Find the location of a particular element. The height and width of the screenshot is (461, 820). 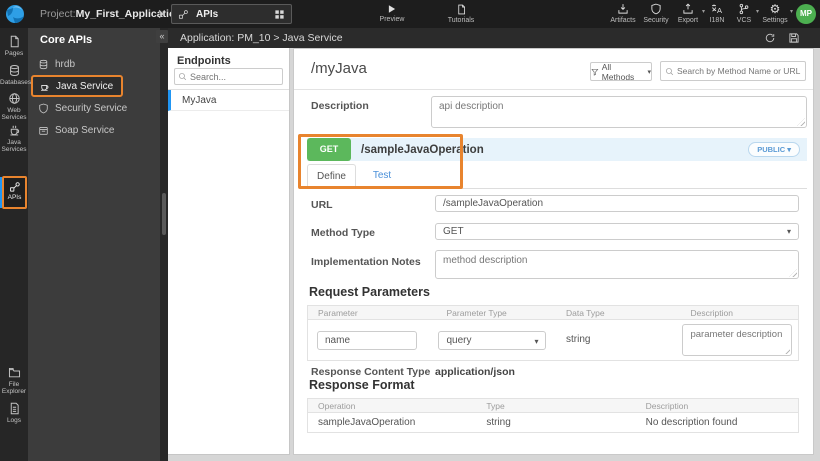

sidebar-item-databases: Databases is located at coordinates (15, 75).